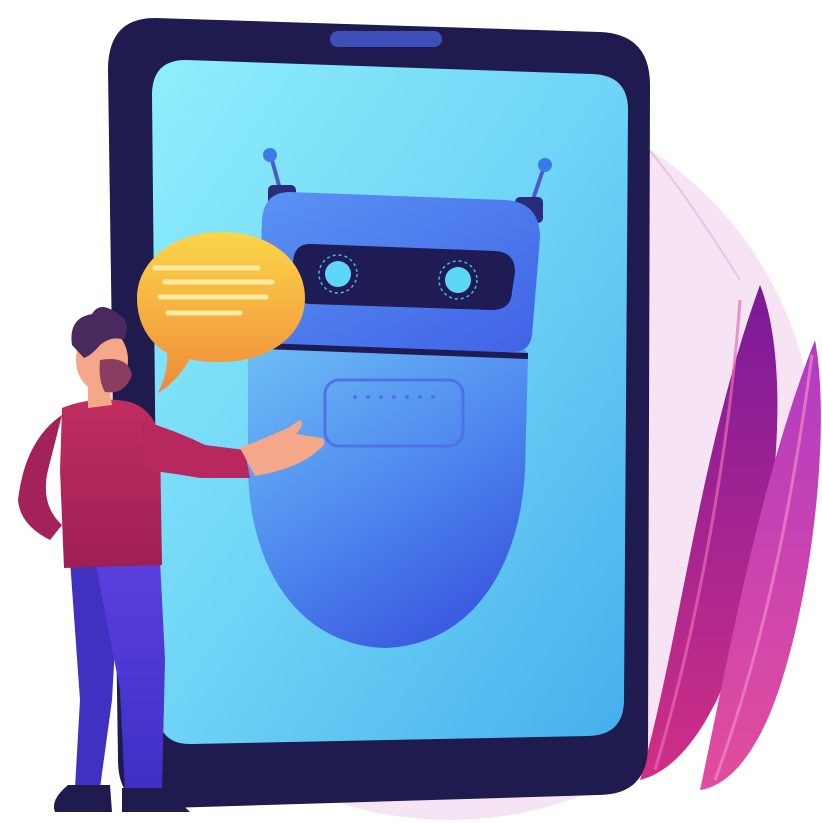 This screenshot has height=823, width=822. What do you see at coordinates (82, 798) in the screenshot?
I see `shoe-left` at bounding box center [82, 798].